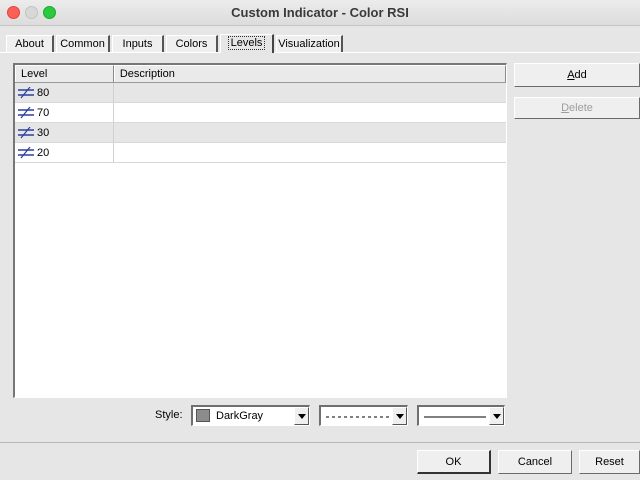 This screenshot has height=480, width=640. I want to click on button-label-part: elete, so click(581, 108).